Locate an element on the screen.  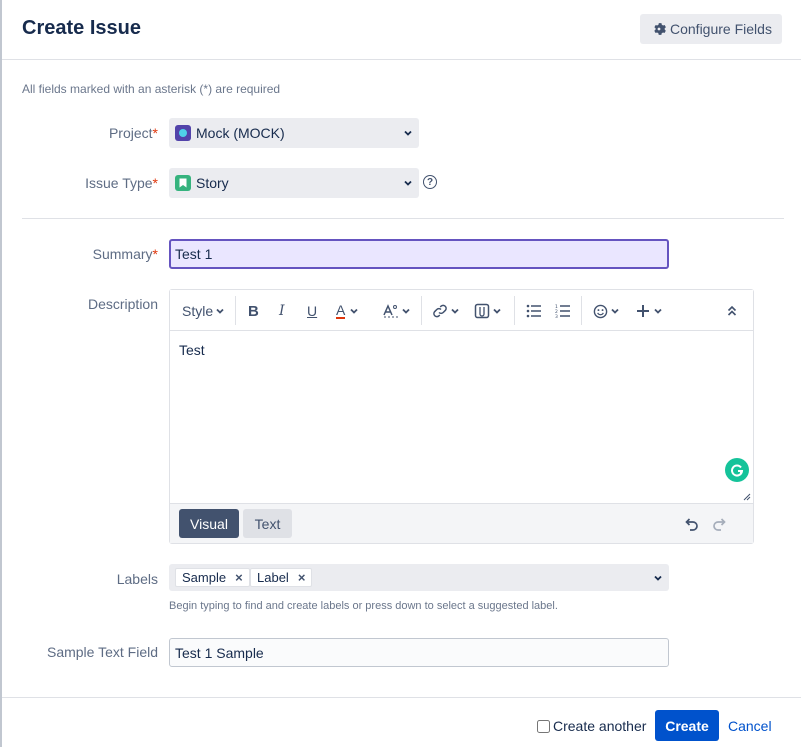
insert-more-icon is located at coordinates (649, 311).